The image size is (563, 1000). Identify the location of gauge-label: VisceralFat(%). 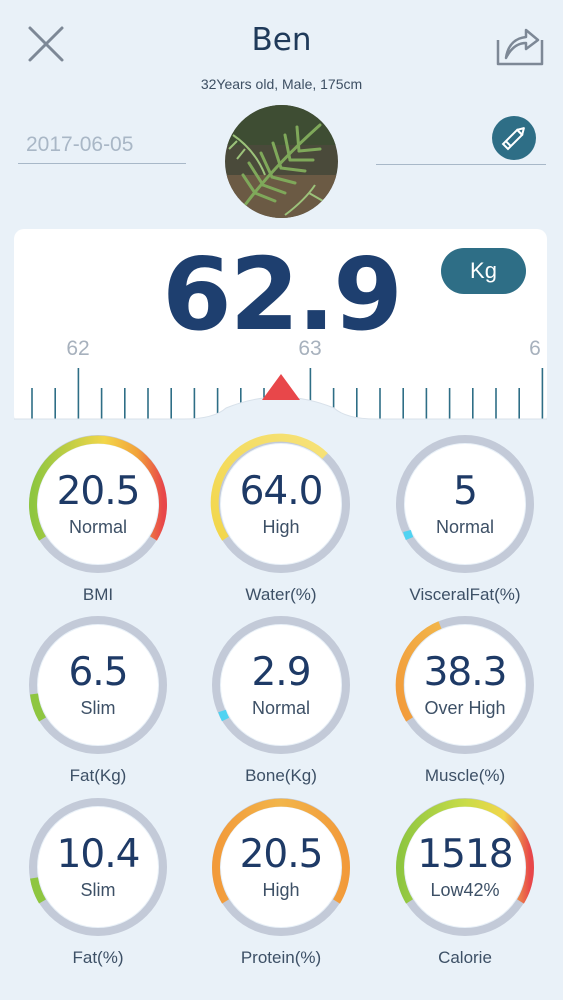
(465, 594).